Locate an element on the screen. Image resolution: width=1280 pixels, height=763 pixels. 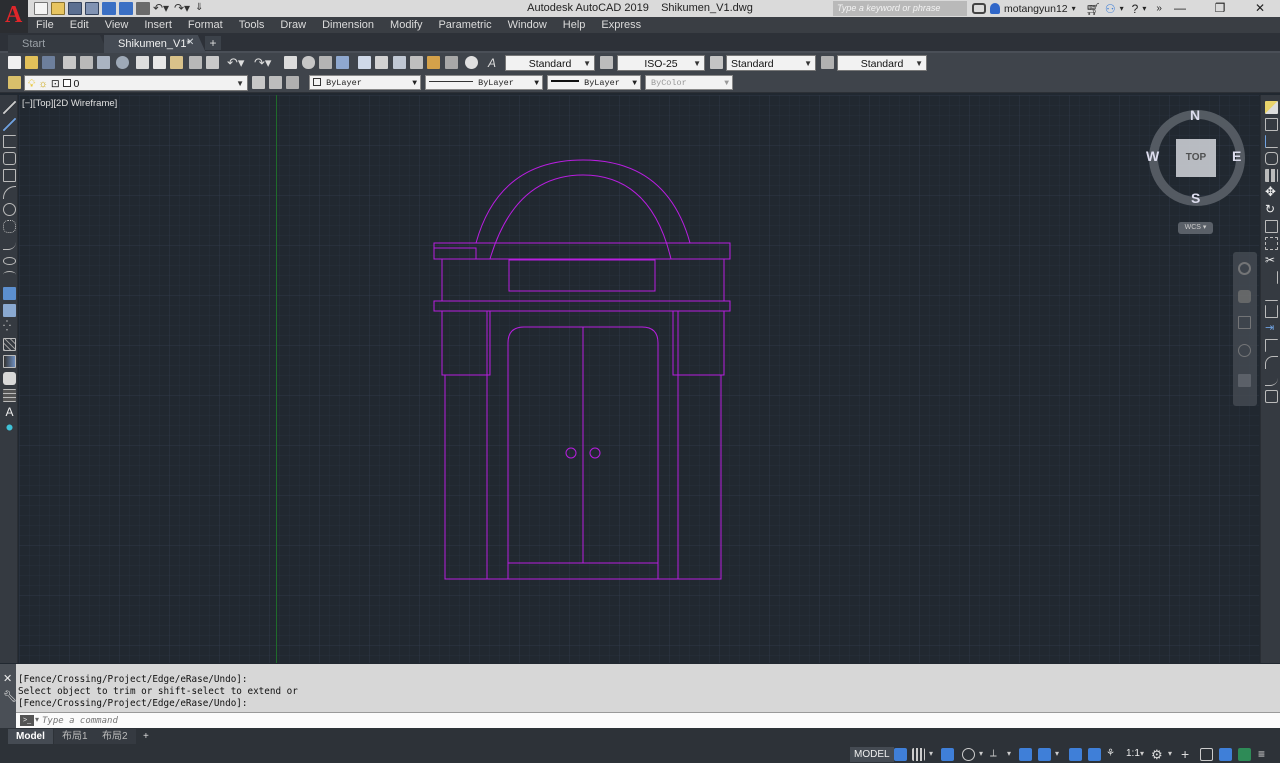
plot-preview-icon is located at coordinates (86, 62).